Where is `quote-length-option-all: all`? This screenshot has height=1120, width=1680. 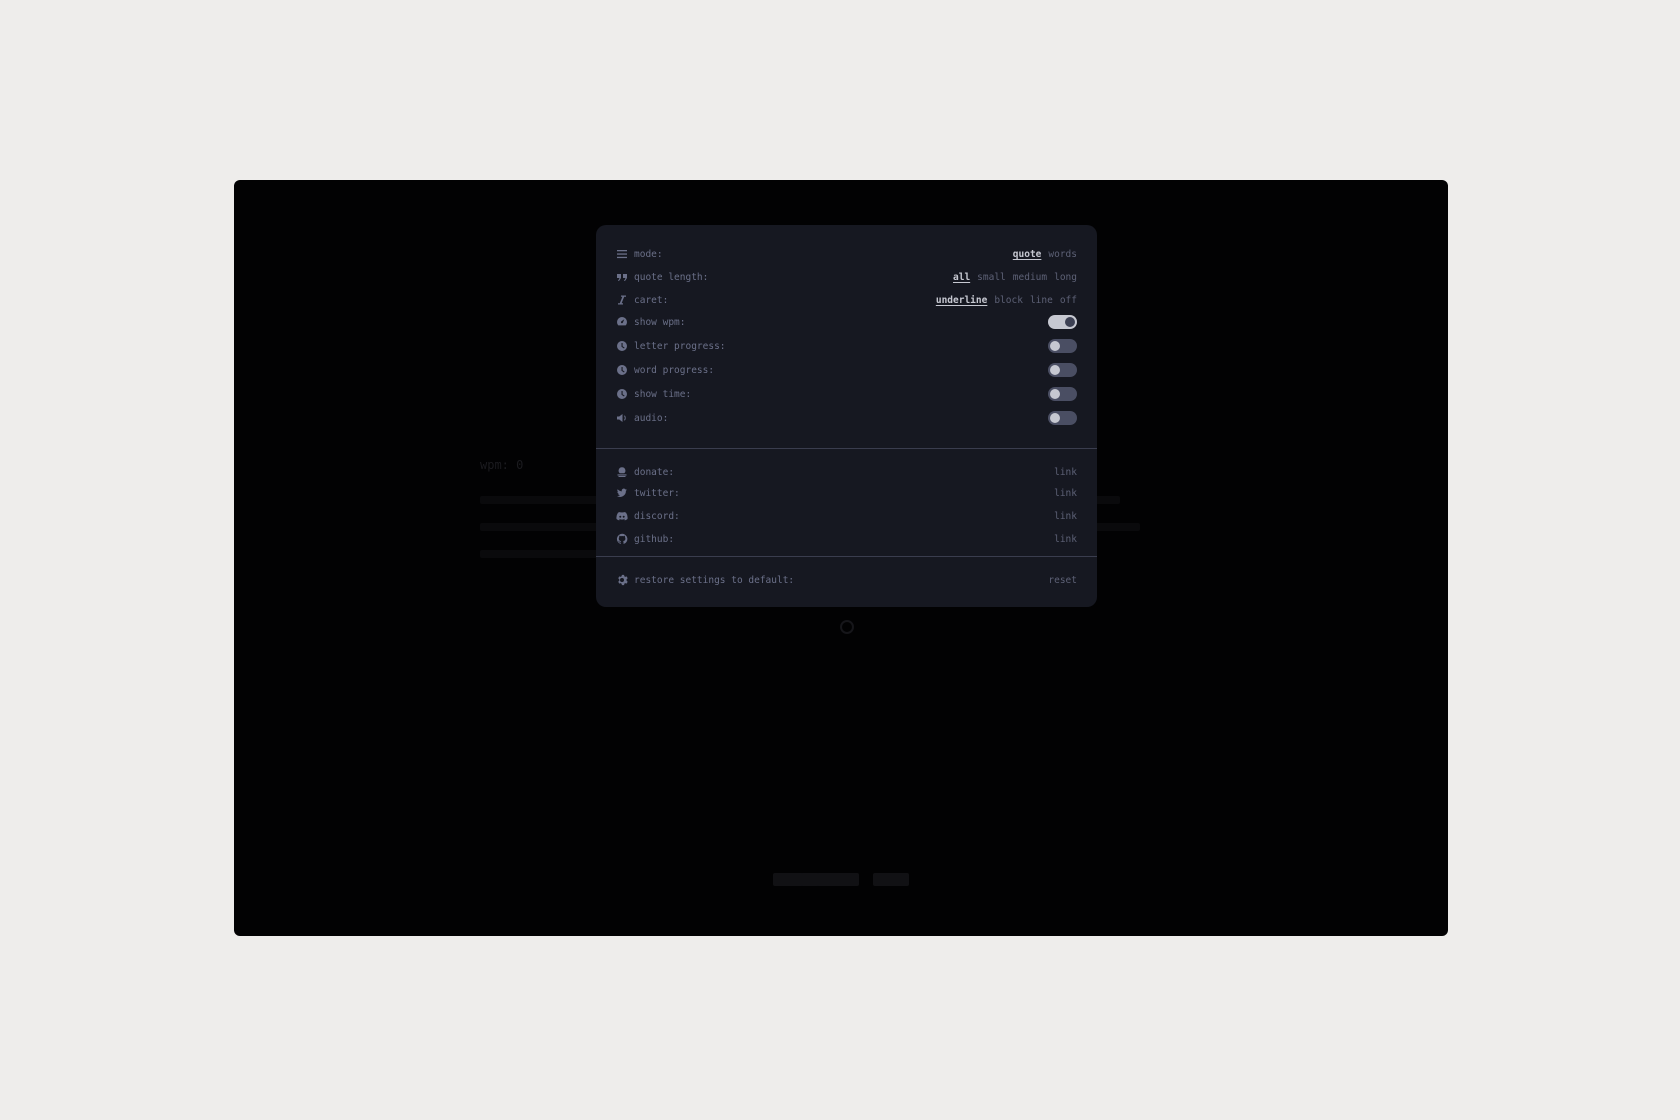
quote-length-option-all: all is located at coordinates (961, 277).